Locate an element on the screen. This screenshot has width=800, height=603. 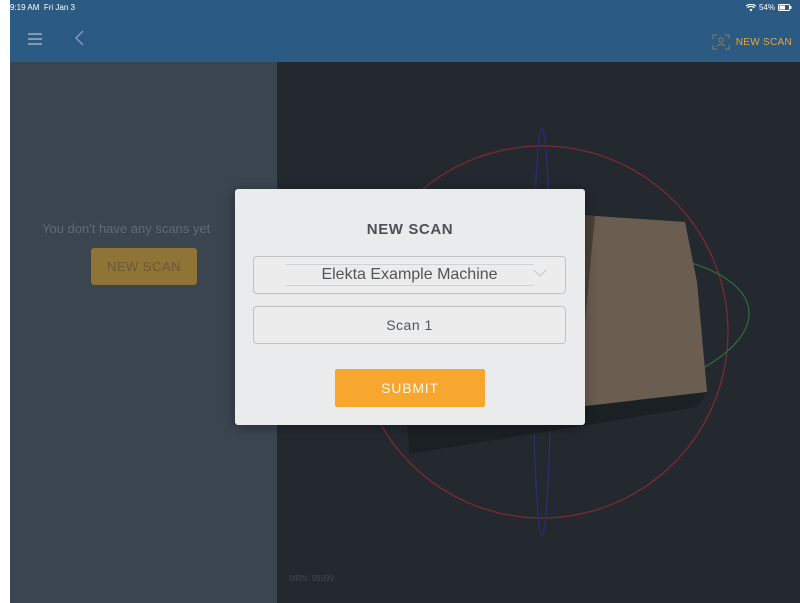
select-divider-top is located at coordinates (410, 264).